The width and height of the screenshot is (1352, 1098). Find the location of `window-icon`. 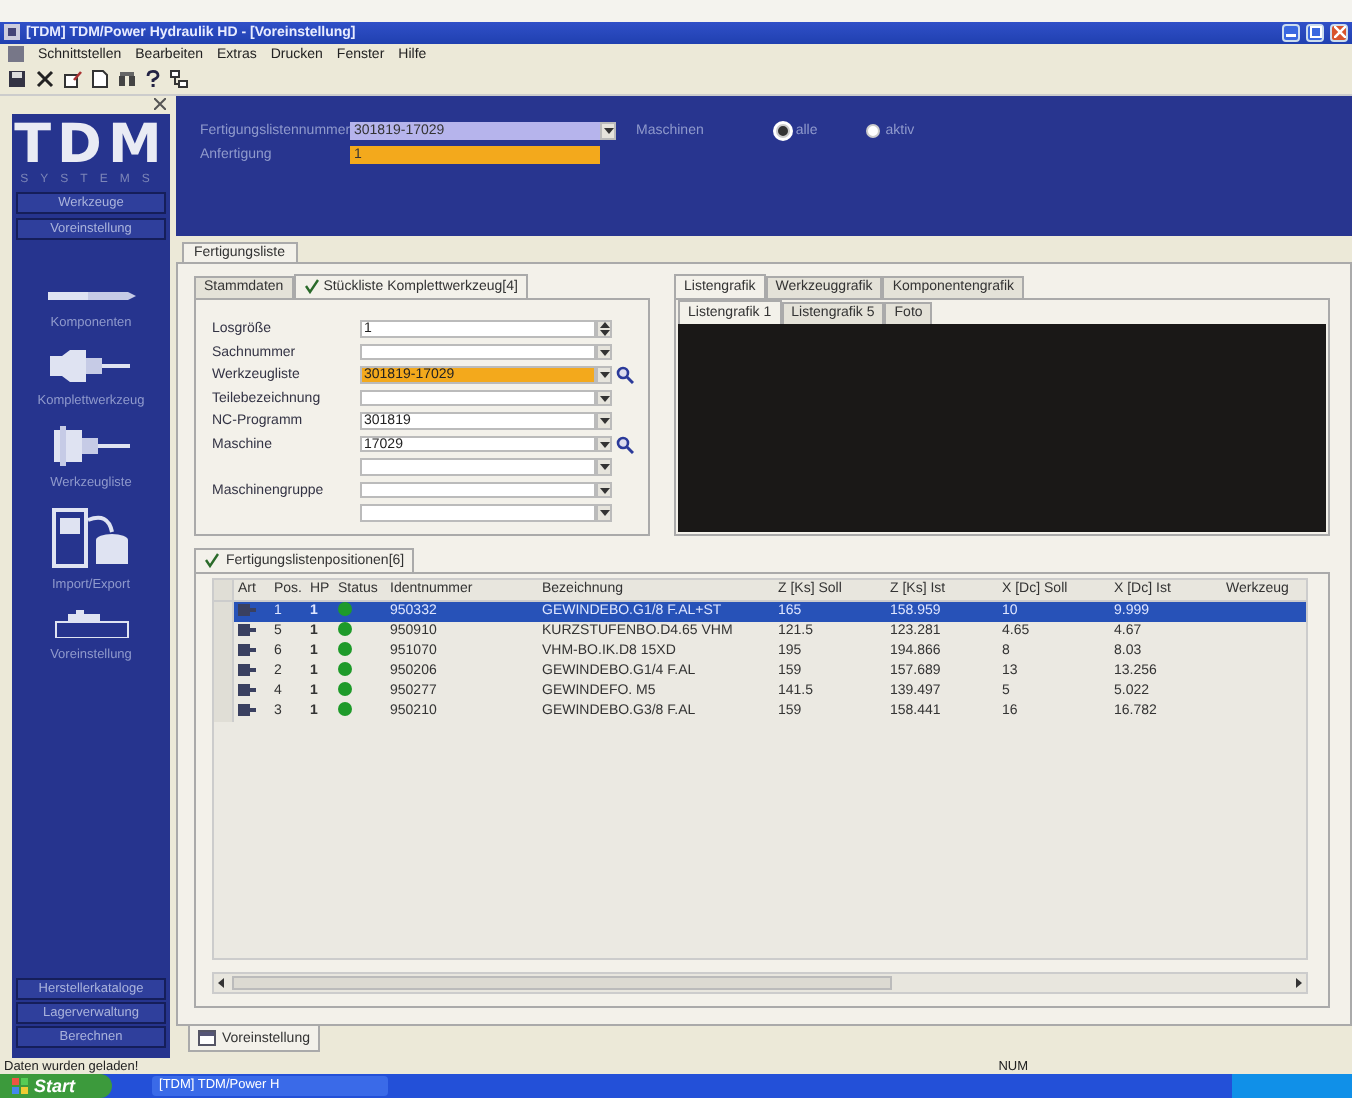

window-icon is located at coordinates (207, 1038).